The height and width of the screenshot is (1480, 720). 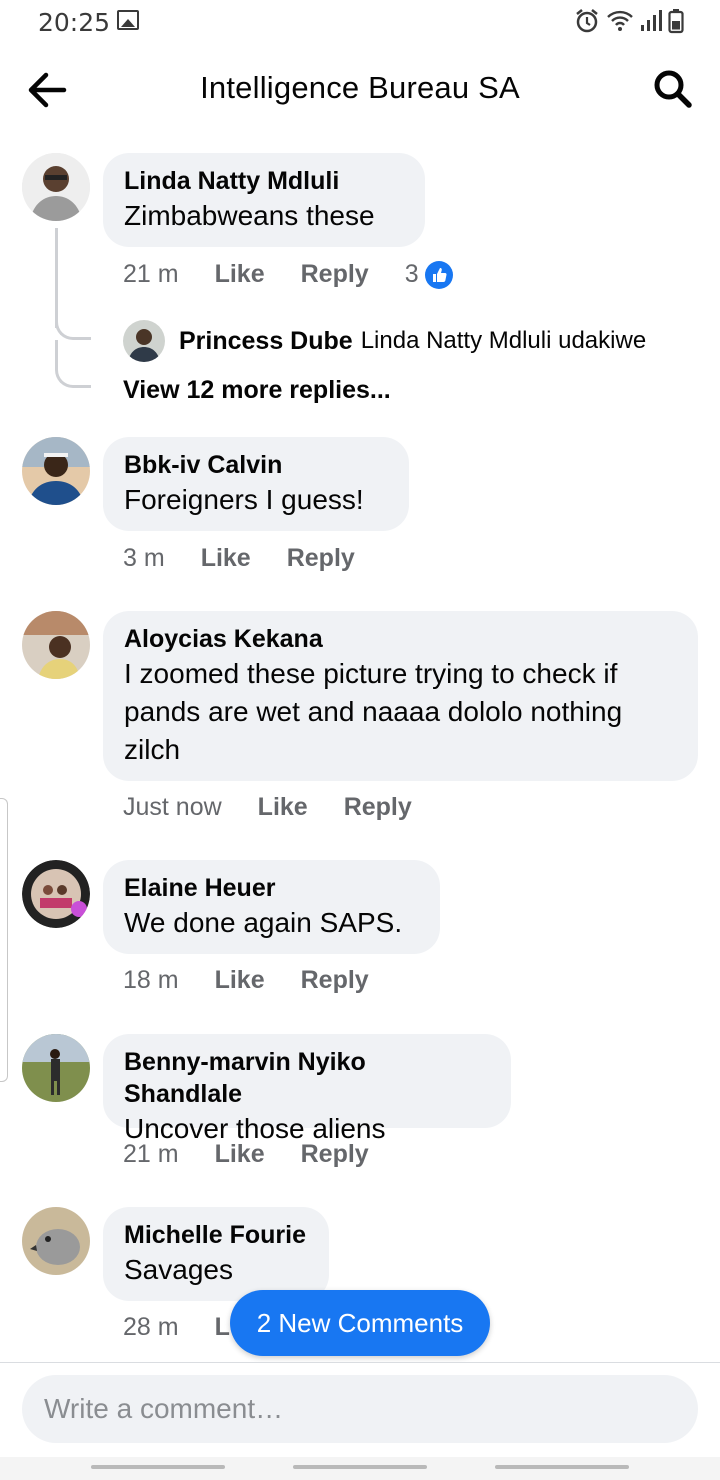 I want to click on like-count: 3, so click(x=411, y=274).